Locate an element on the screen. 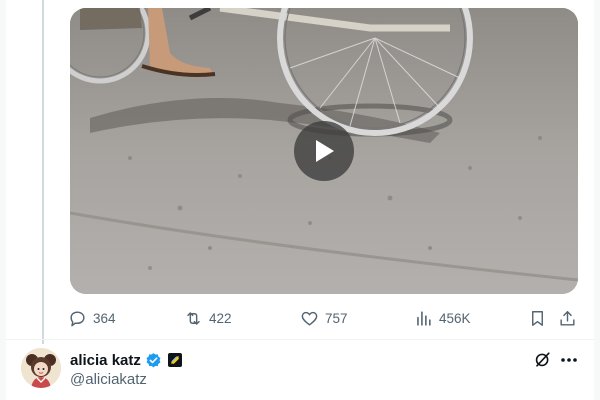 The width and height of the screenshot is (600, 400). share-icon is located at coordinates (567, 318).